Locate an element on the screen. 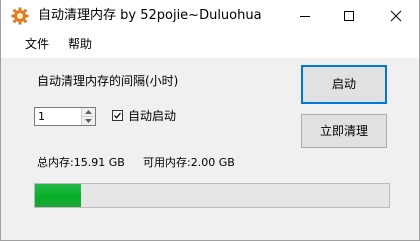 This screenshot has width=420, height=241. spinner-down-button is located at coordinates (88, 121).